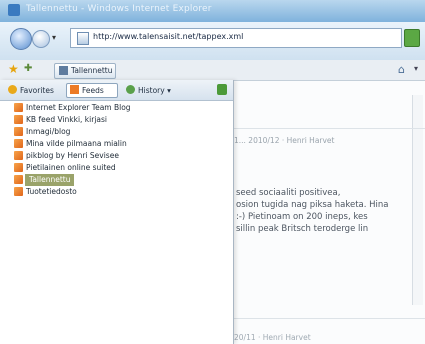  I want to click on tab-label: Tallennettu, so click(92, 70).